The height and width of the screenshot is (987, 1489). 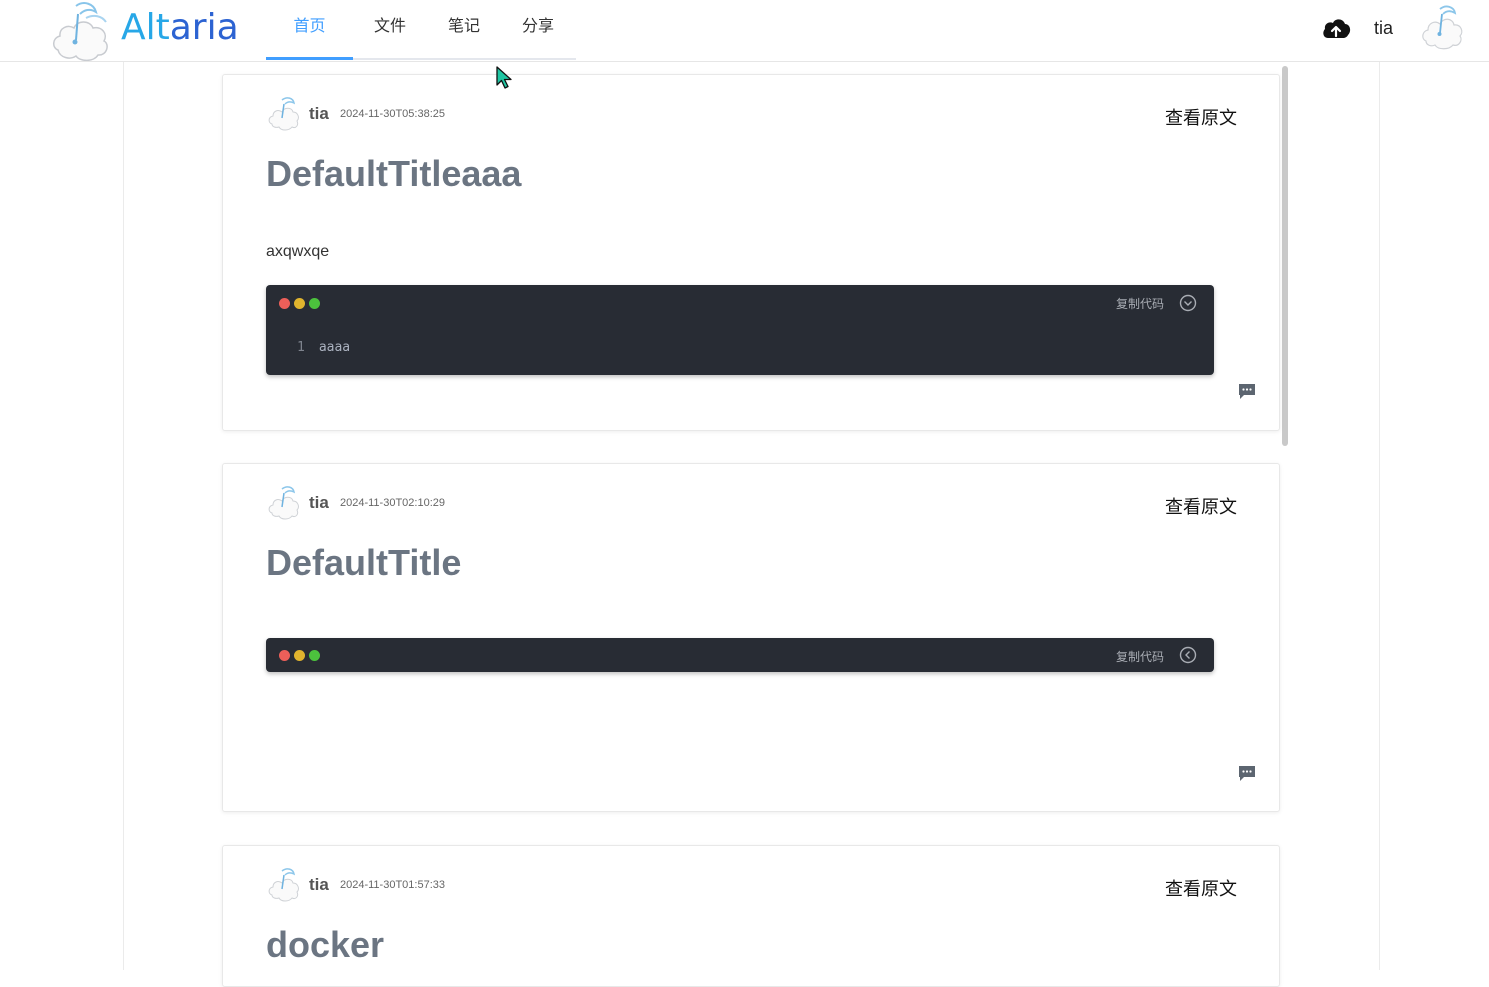 I want to click on mouse-cursor-icon, so click(x=504, y=77).